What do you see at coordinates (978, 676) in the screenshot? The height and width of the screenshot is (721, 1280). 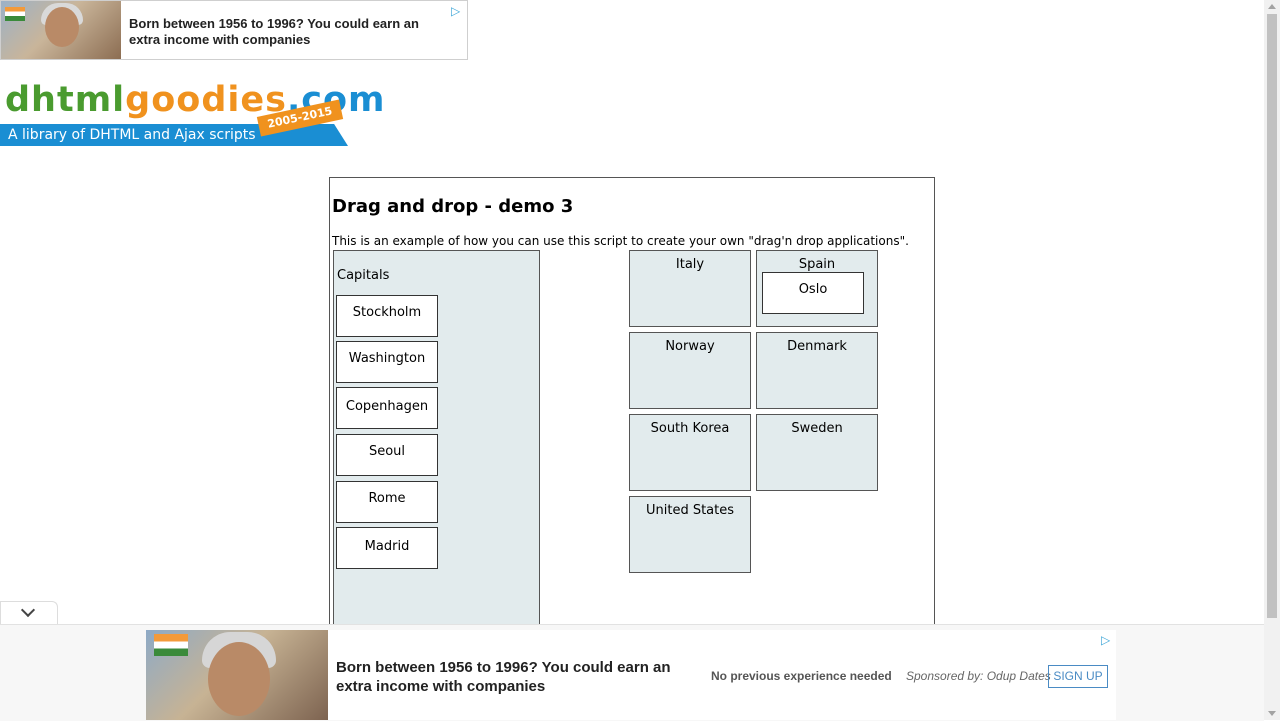 I see `bottom-ad-sponsor: Sponsored by: Odup Dates` at bounding box center [978, 676].